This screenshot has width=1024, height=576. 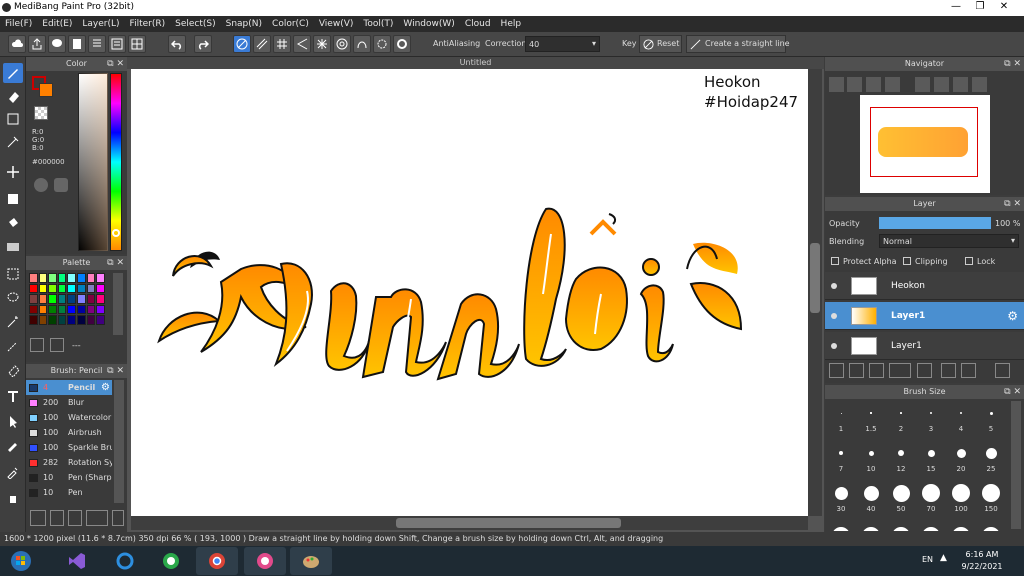 What do you see at coordinates (21, 561) in the screenshot?
I see `start-button-icon` at bounding box center [21, 561].